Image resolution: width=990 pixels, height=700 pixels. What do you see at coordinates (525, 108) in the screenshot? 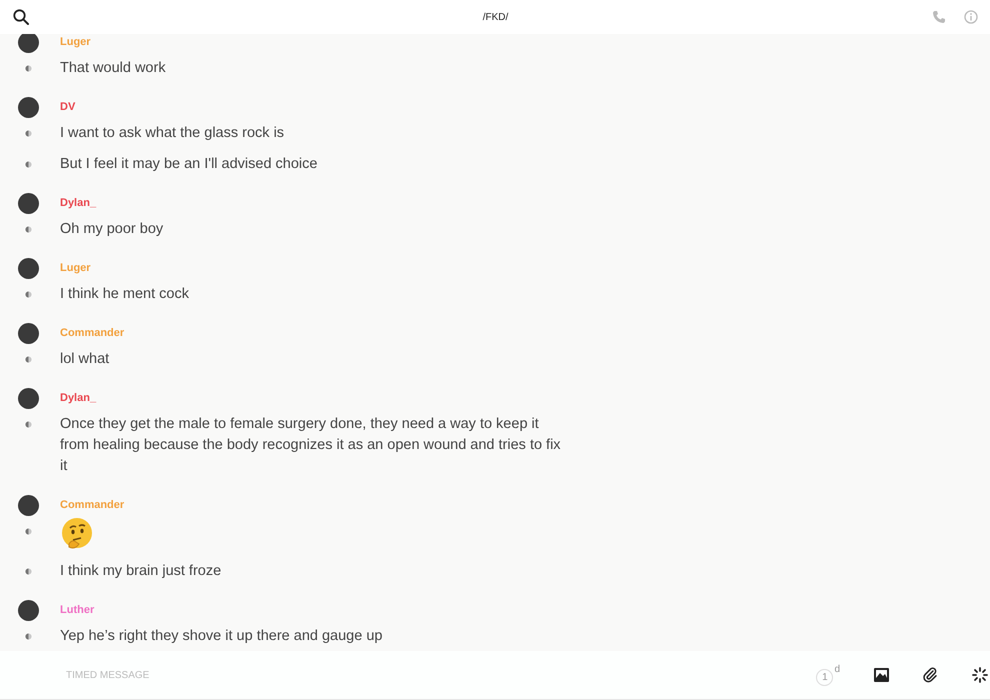
I see `author-name: DV` at bounding box center [525, 108].